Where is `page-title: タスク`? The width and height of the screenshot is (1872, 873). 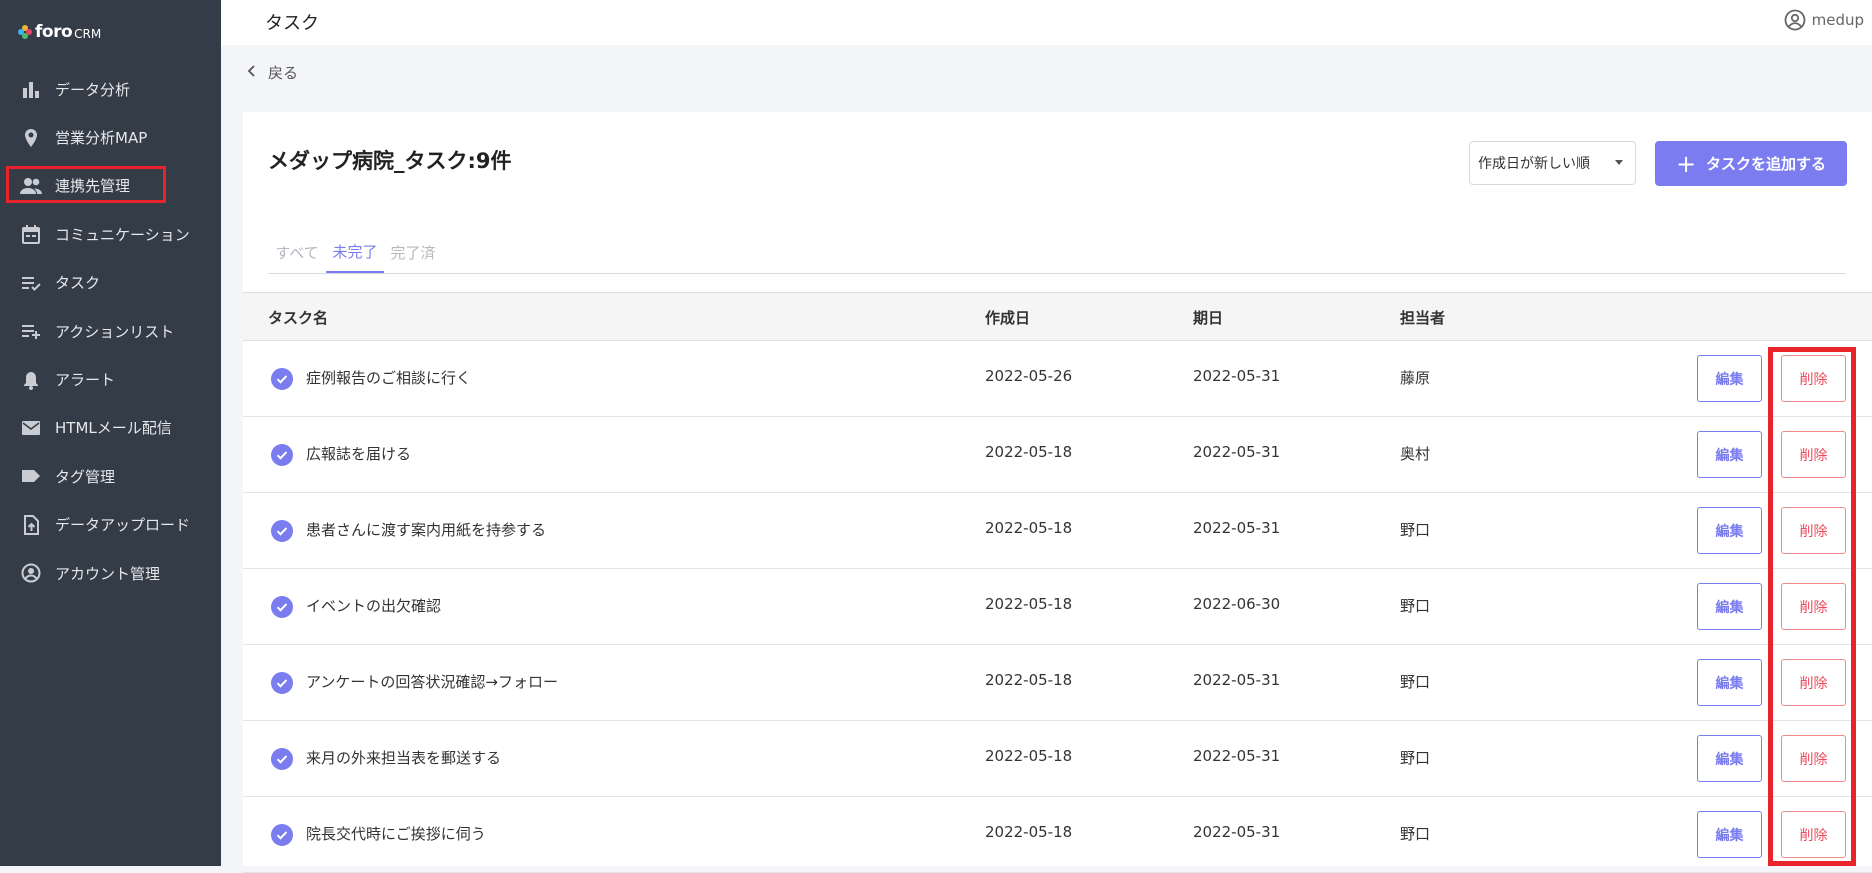 page-title: タスク is located at coordinates (292, 23).